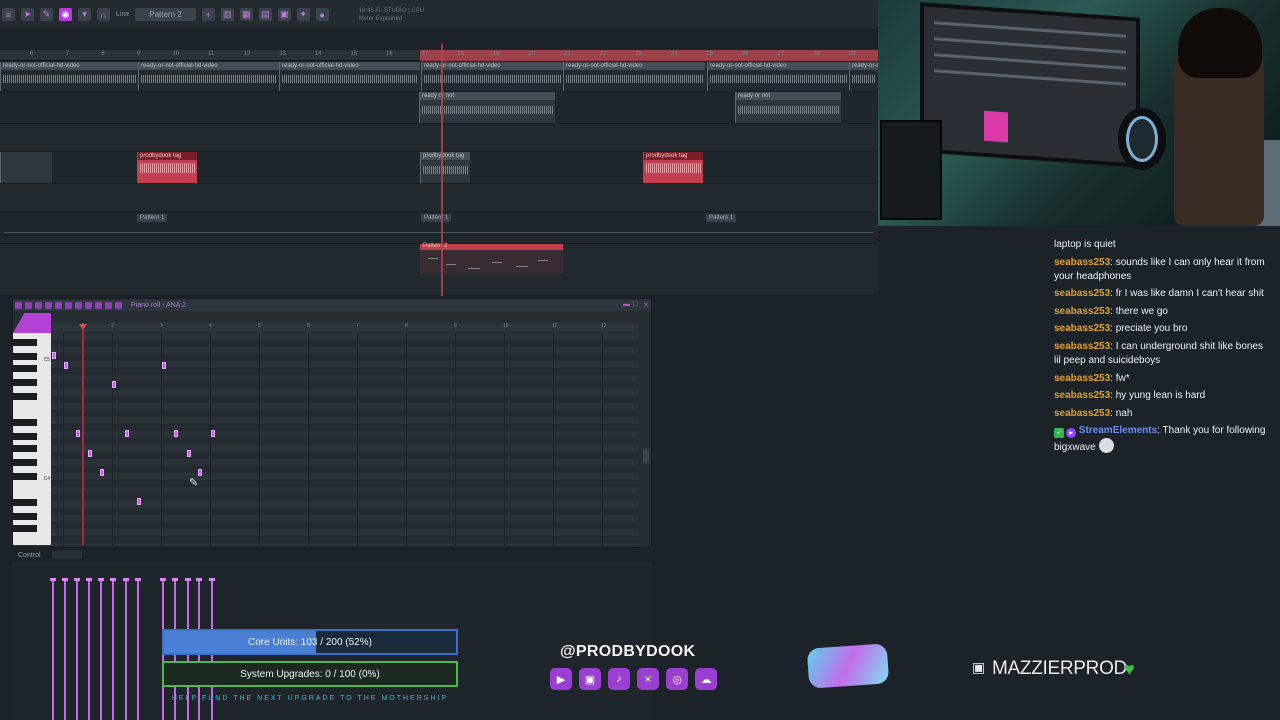 The width and height of the screenshot is (1280, 720). I want to click on play-icon, so click(118, 305).